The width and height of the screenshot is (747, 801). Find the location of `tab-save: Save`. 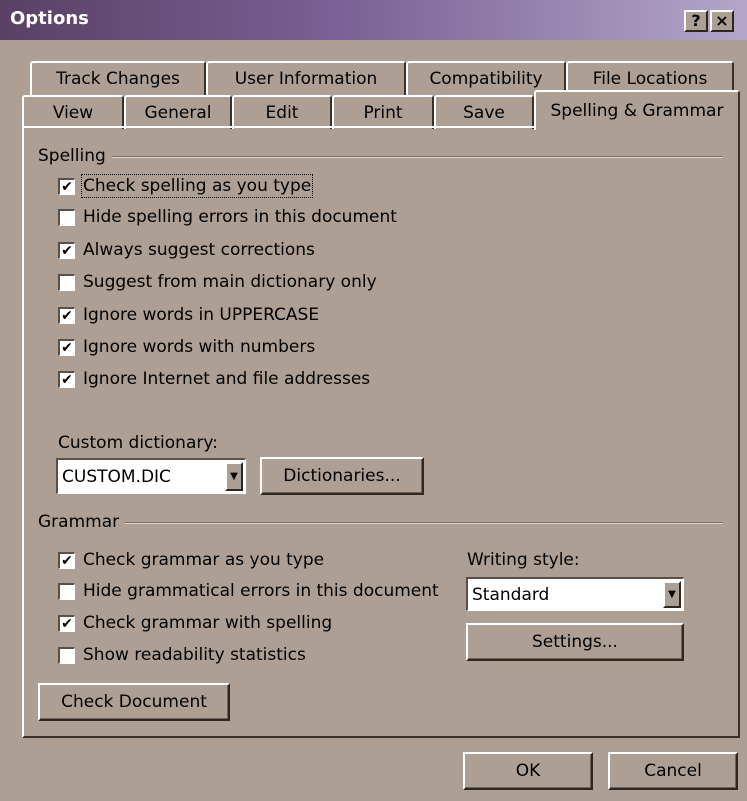

tab-save: Save is located at coordinates (484, 112).